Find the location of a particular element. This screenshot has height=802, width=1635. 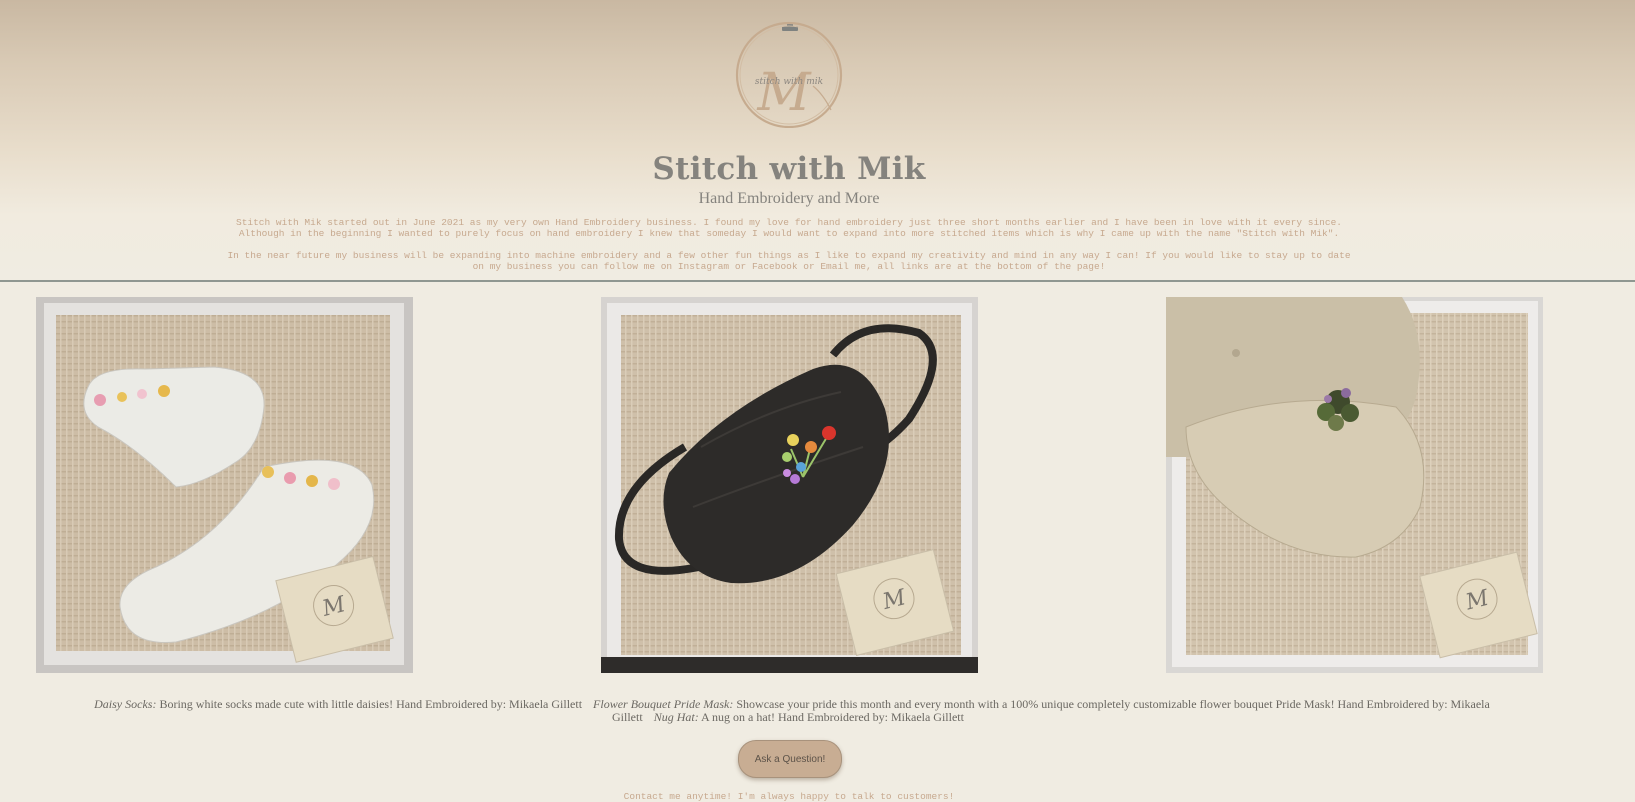

page-subtitle: Hand Embroidery and More is located at coordinates (789, 198).